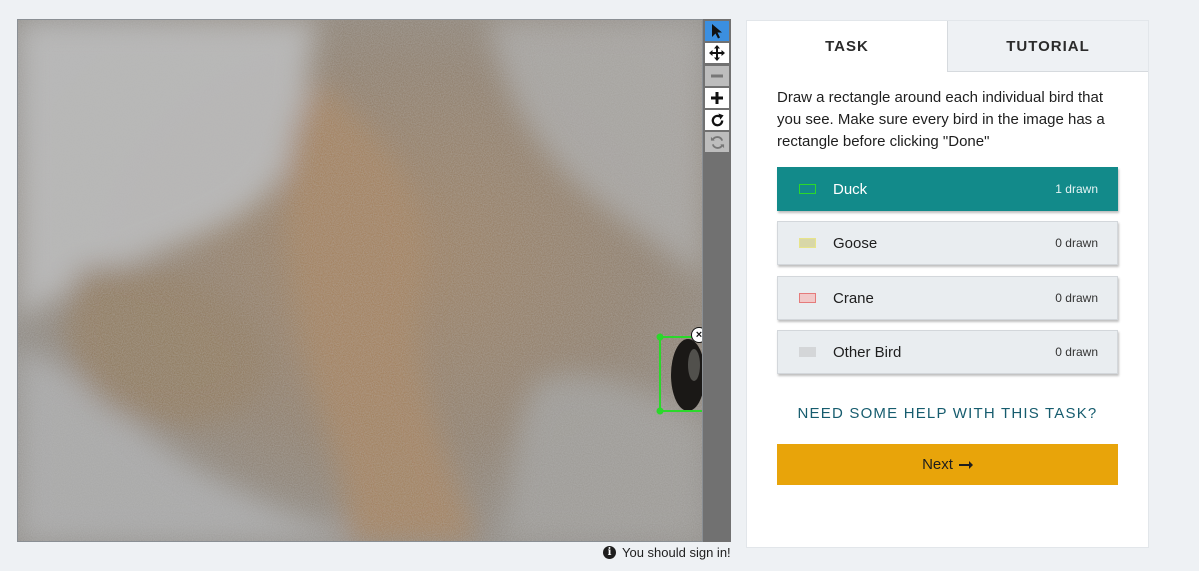 The height and width of the screenshot is (571, 1199). I want to click on choice-label: Other Bird, so click(867, 352).